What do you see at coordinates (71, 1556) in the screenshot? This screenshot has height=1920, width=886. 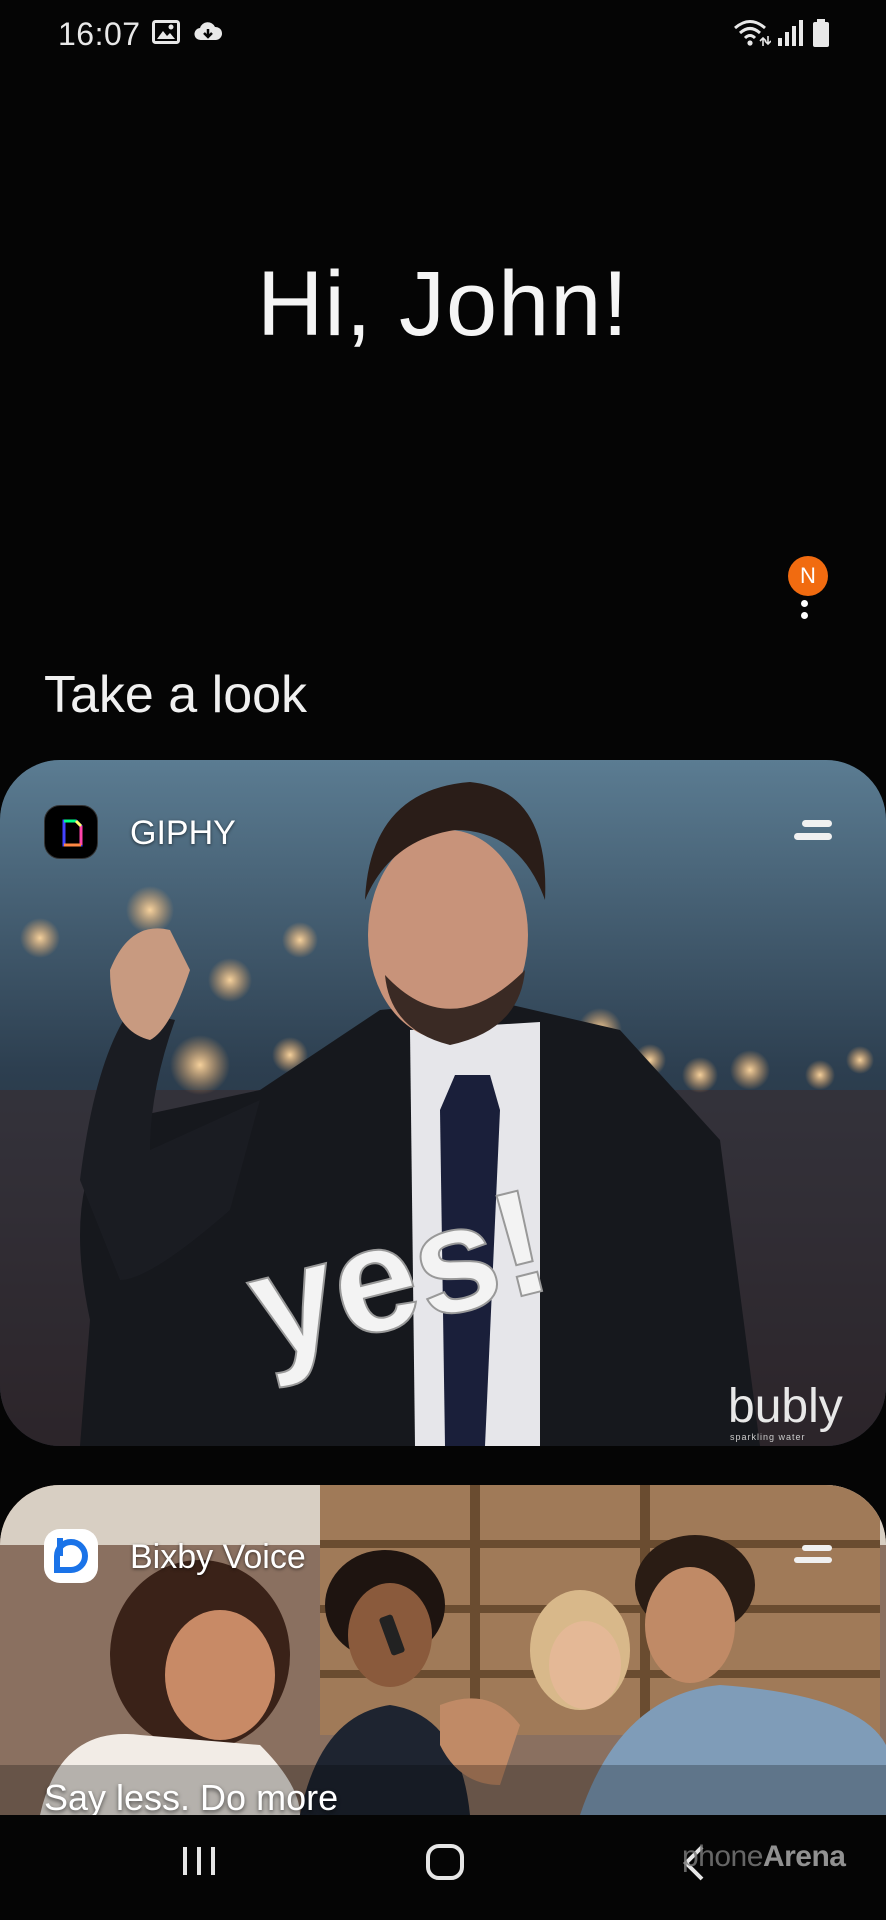 I see `bixby-app-icon` at bounding box center [71, 1556].